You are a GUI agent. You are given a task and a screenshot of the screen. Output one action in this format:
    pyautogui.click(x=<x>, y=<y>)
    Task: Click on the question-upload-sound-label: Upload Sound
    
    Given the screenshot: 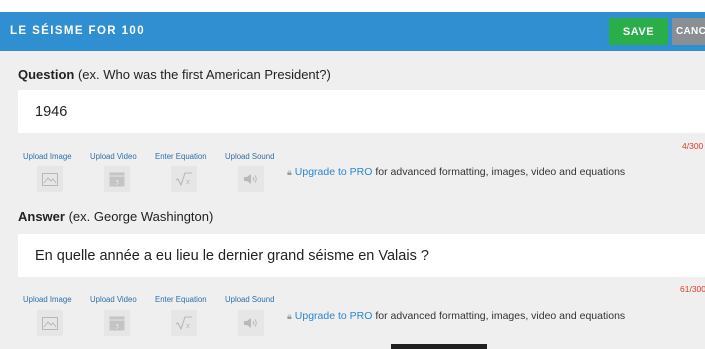 What is the action you would take?
    pyautogui.click(x=249, y=156)
    